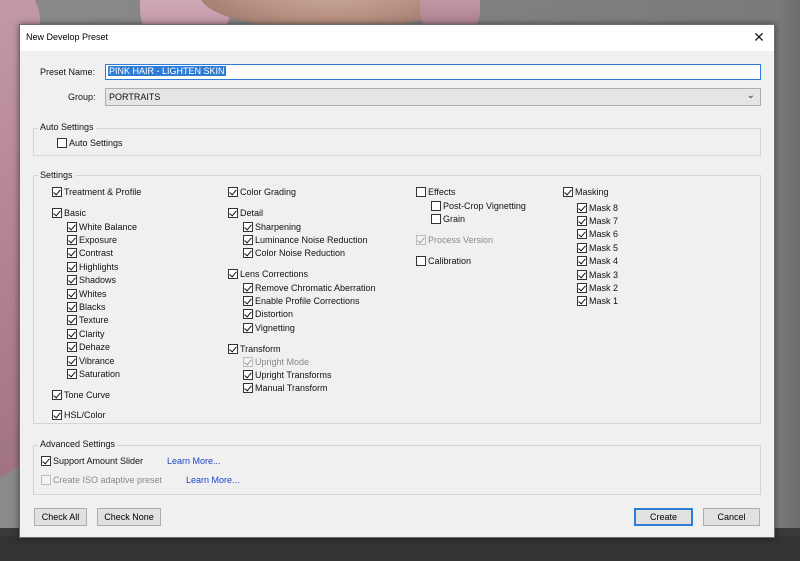 This screenshot has width=800, height=561. I want to click on dialog-title: New Develop Preset, so click(67, 37).